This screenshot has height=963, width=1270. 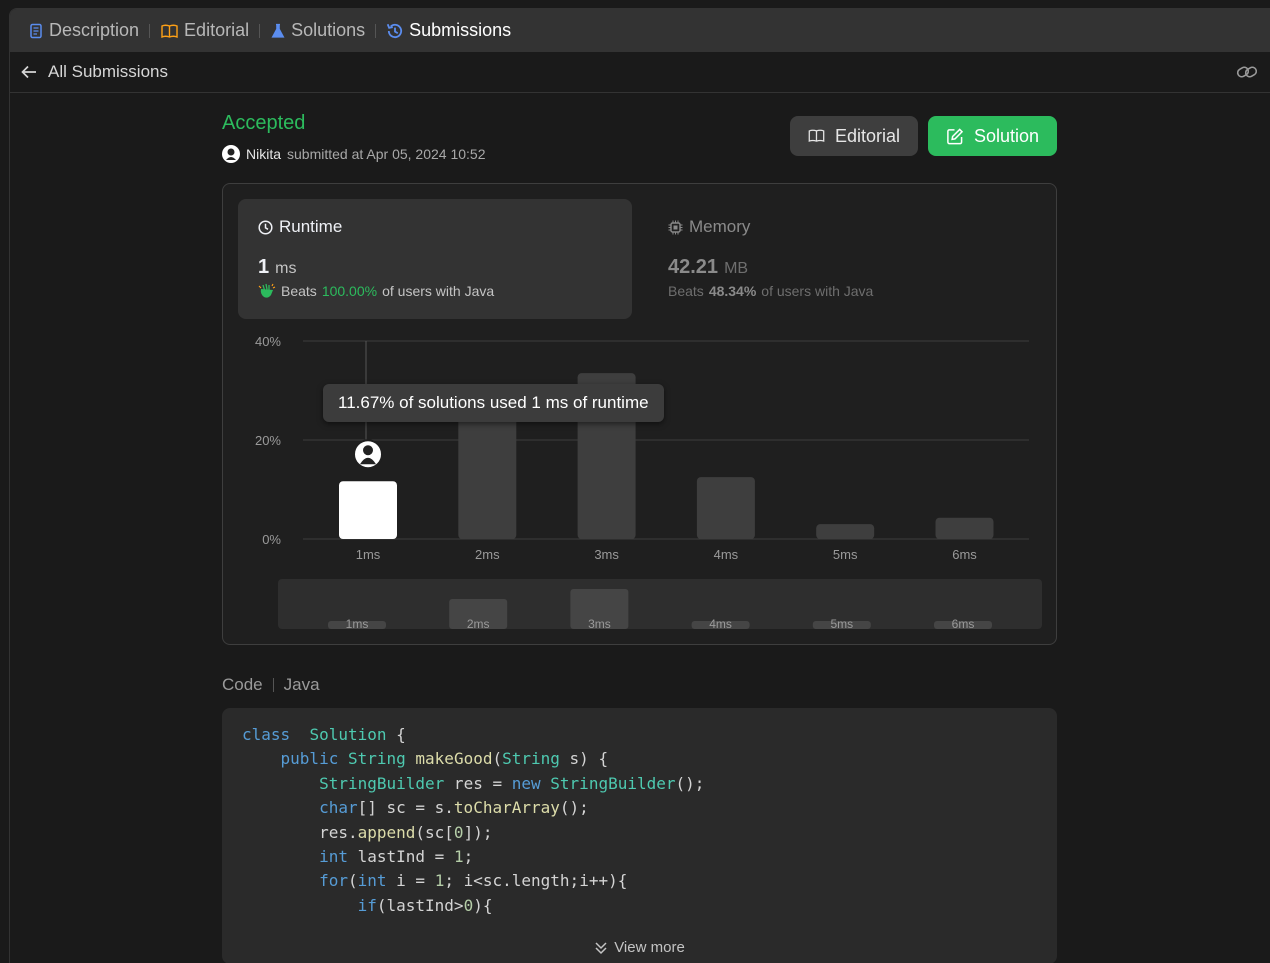 I want to click on code-token: i =, so click(x=410, y=881).